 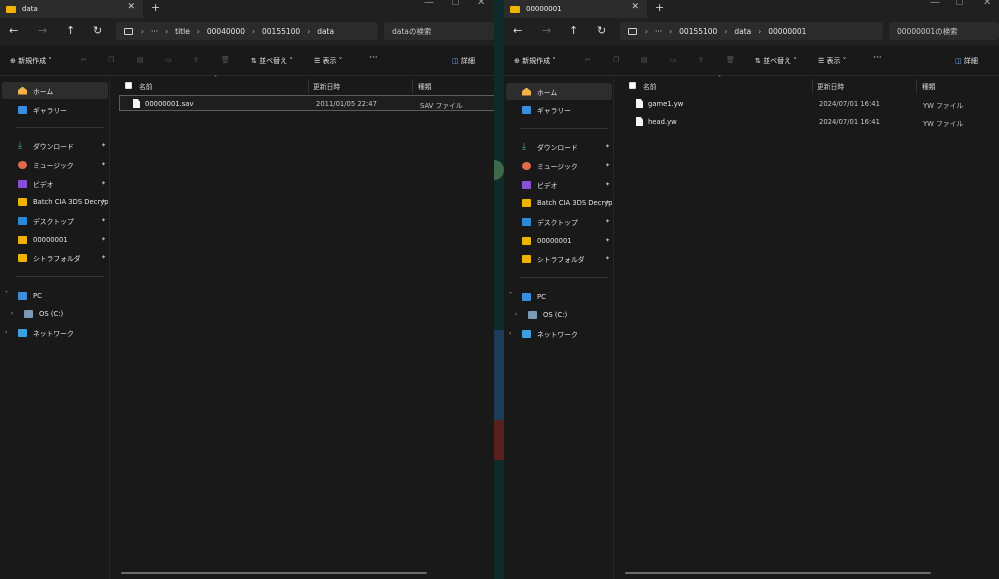 What do you see at coordinates (182, 31) in the screenshot?
I see `breadcrumb-item: title` at bounding box center [182, 31].